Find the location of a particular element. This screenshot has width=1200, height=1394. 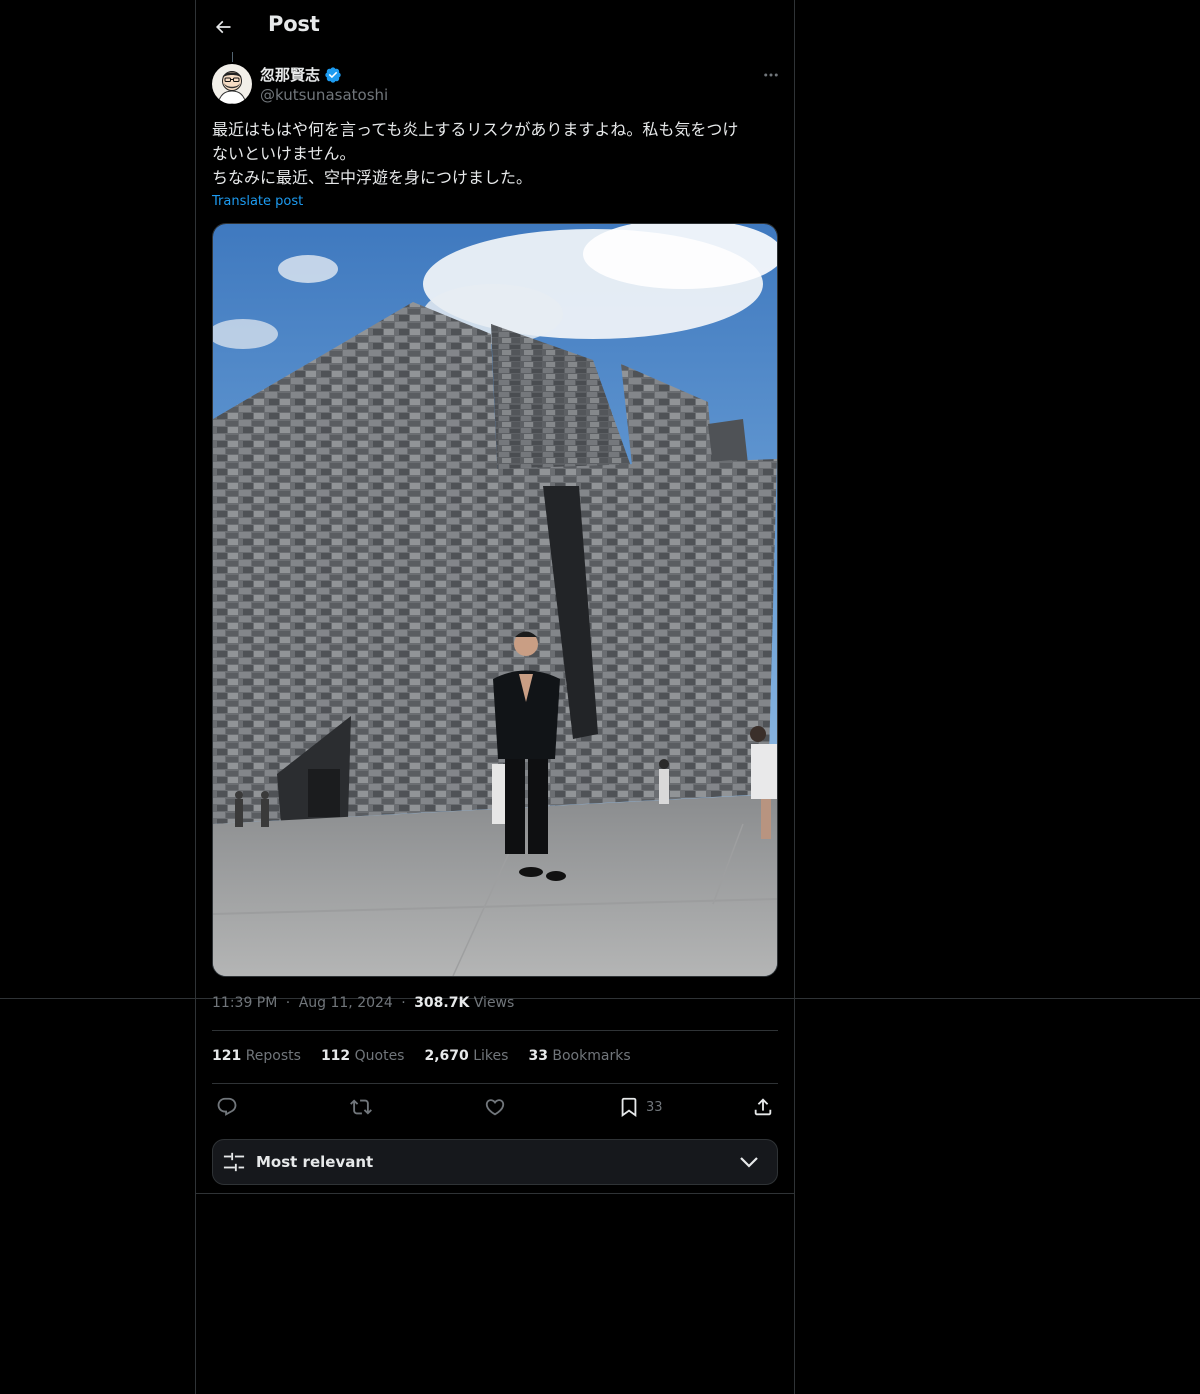

bookmarks-count: 33 is located at coordinates (538, 1056).